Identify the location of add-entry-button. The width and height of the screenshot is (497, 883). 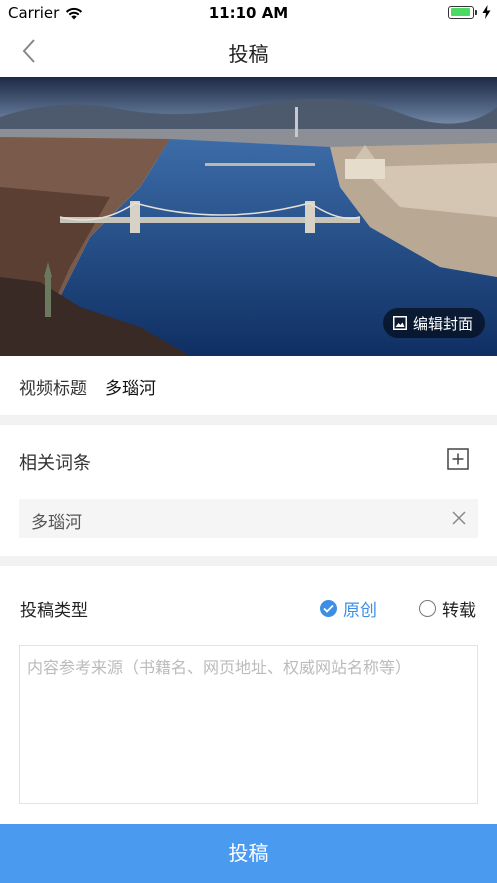
(458, 459).